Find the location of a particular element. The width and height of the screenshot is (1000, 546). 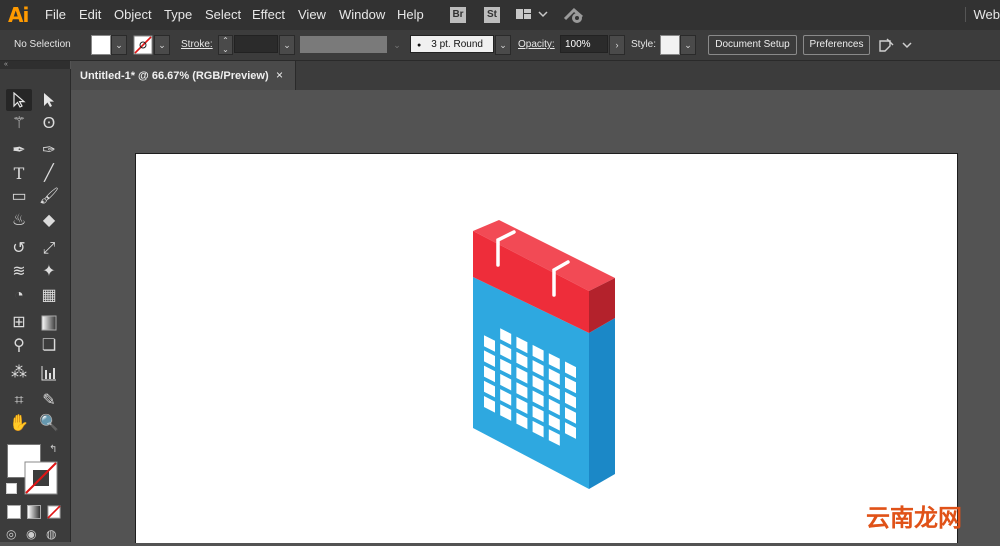

menu-window: Window is located at coordinates (362, 14).